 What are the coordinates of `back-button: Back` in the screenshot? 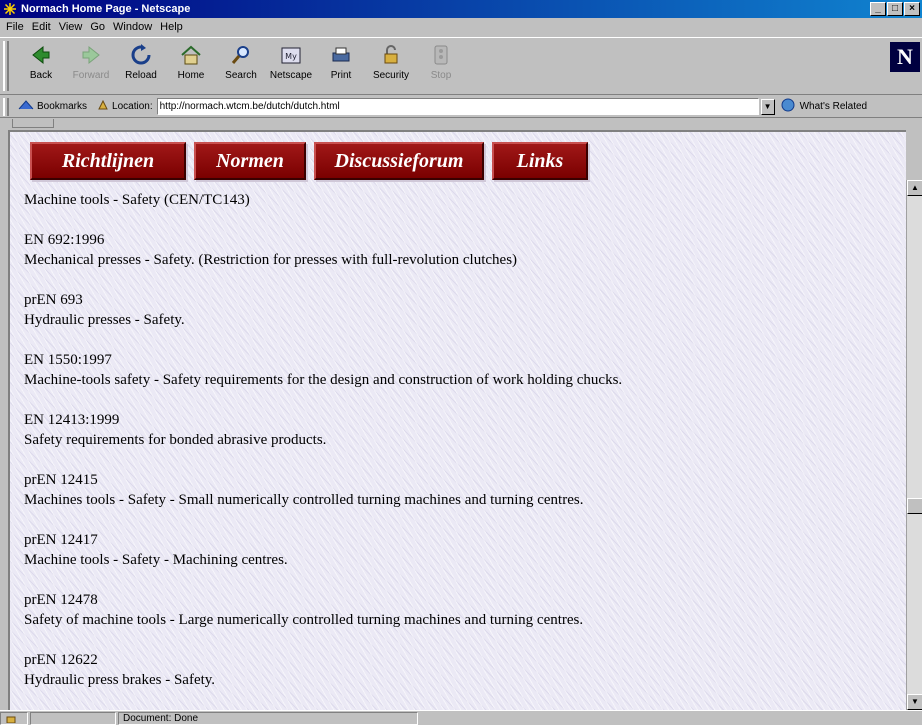 It's located at (41, 59).